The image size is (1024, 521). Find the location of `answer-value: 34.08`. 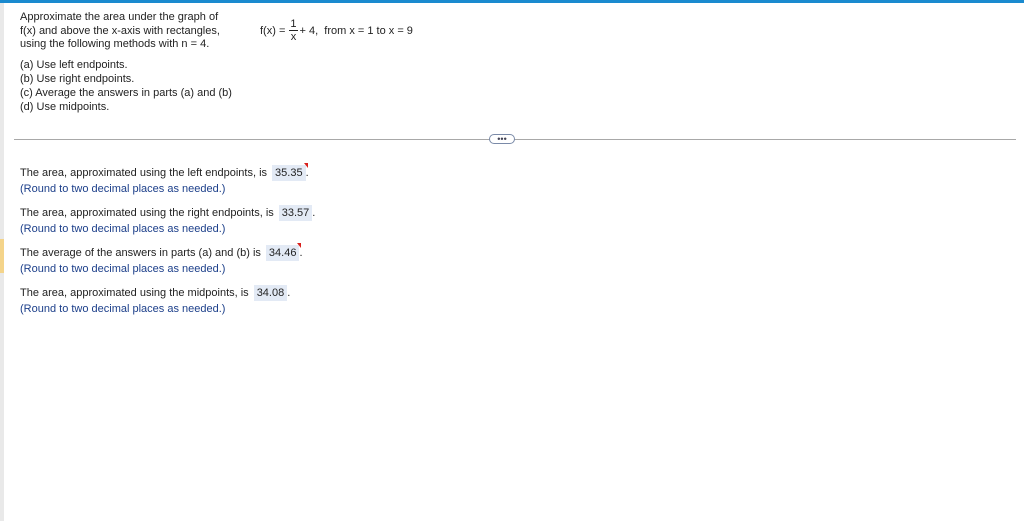

answer-value: 34.08 is located at coordinates (270, 293).